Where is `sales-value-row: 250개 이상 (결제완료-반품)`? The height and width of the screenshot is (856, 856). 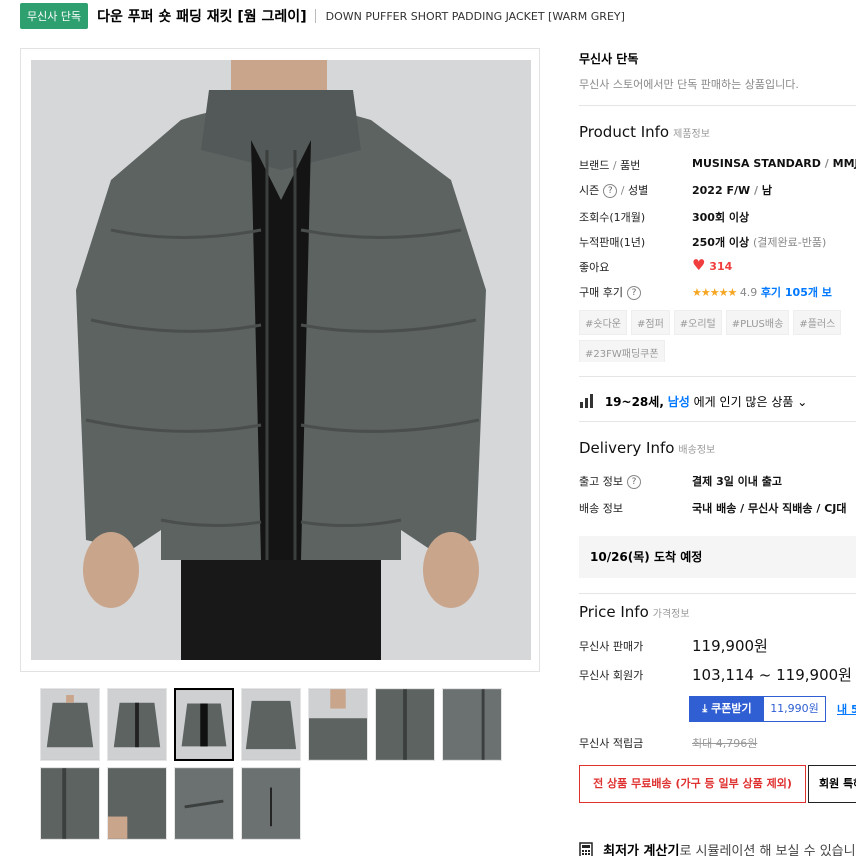 sales-value-row: 250개 이상 (결제완료-반품) is located at coordinates (759, 242).